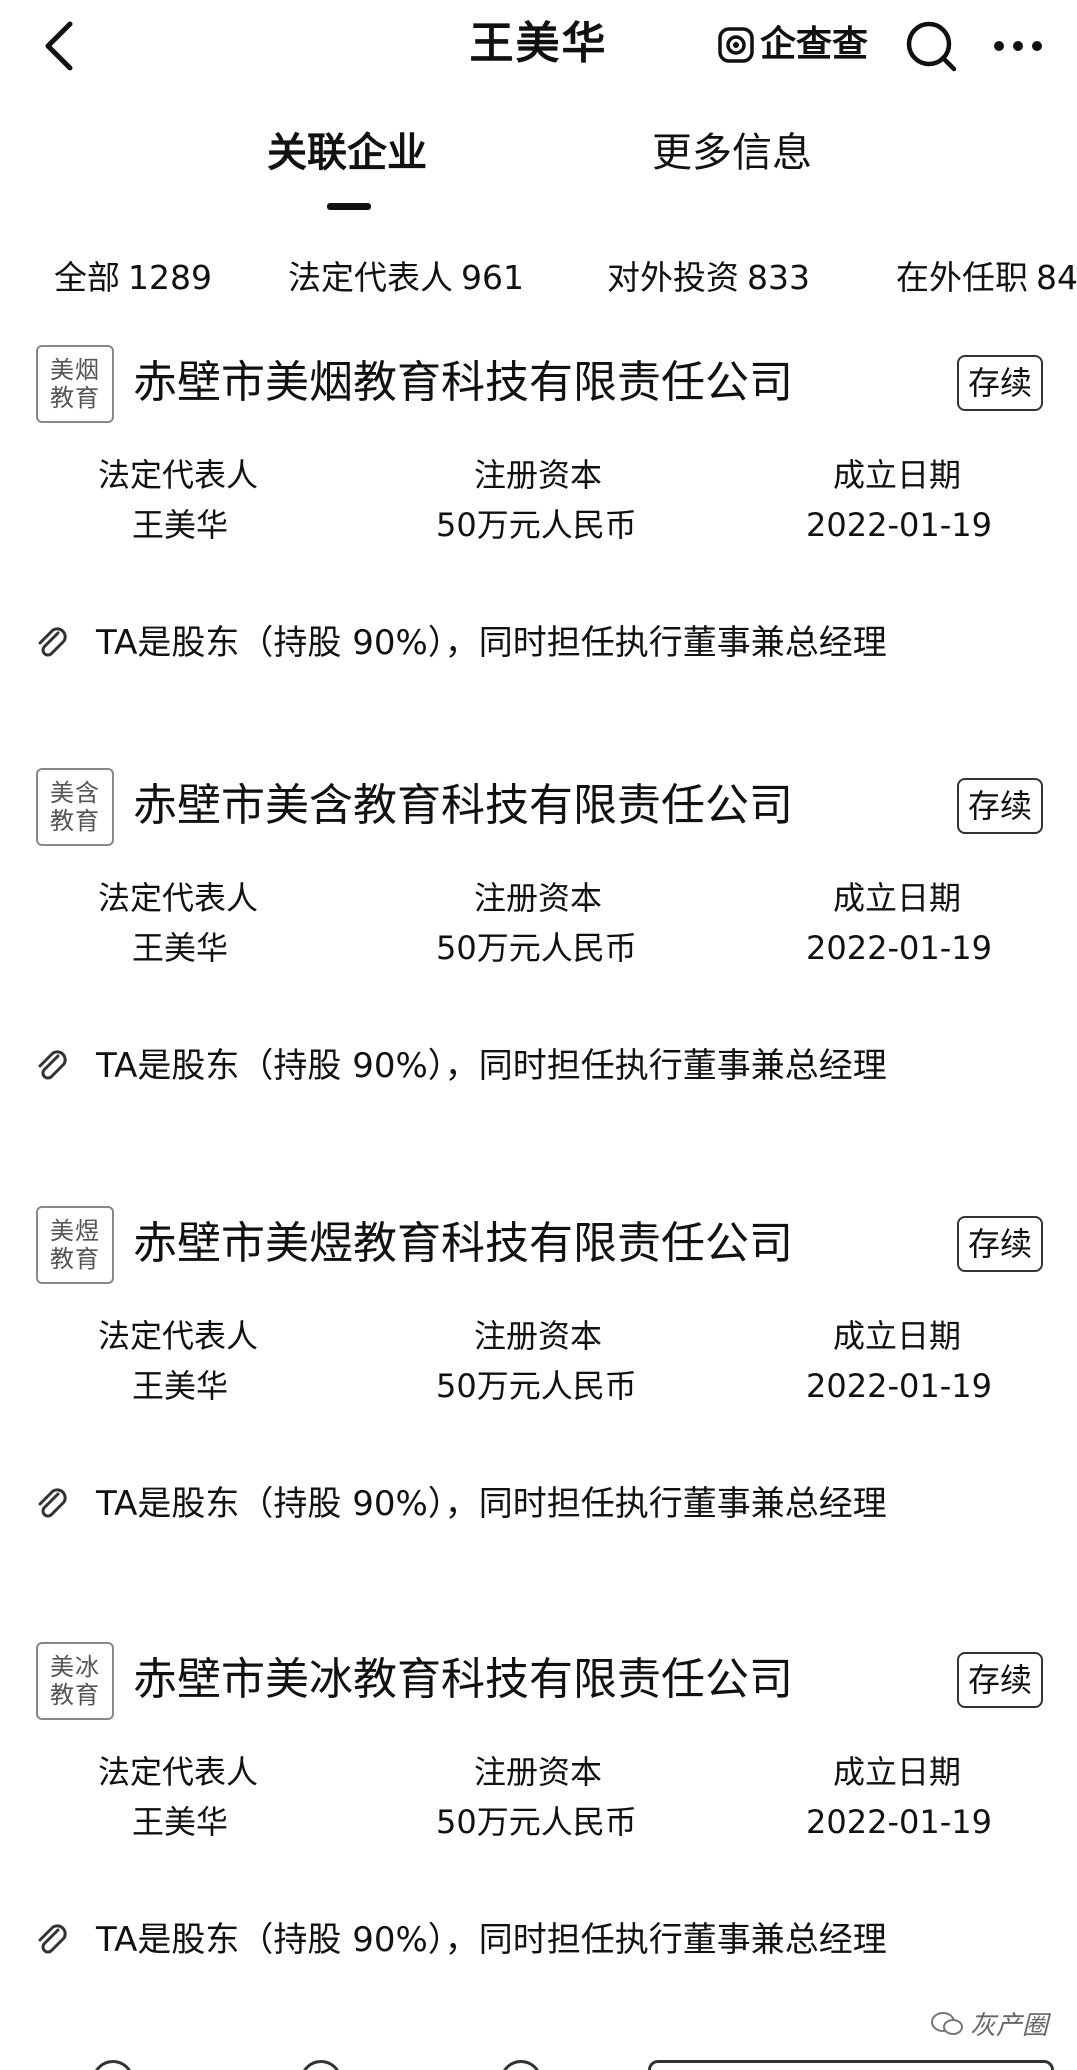  I want to click on filter-label: 在外任职, so click(962, 277).